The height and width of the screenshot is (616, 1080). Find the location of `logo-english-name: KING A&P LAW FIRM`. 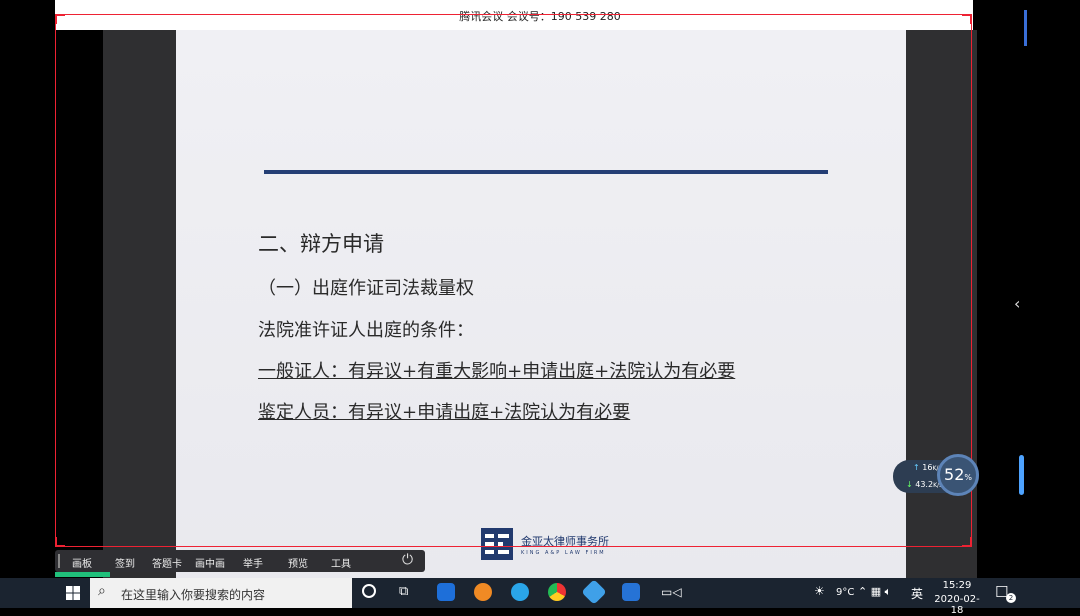

logo-english-name: KING A&P LAW FIRM is located at coordinates (563, 553).